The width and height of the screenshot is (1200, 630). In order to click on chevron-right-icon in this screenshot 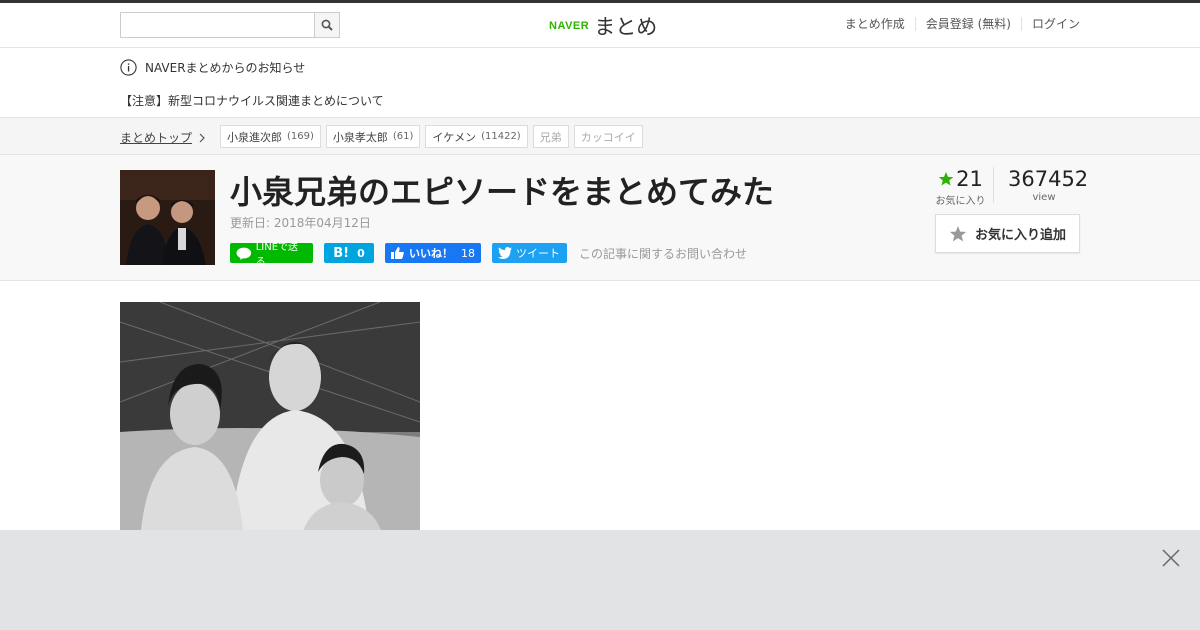, I will do `click(202, 137)`.